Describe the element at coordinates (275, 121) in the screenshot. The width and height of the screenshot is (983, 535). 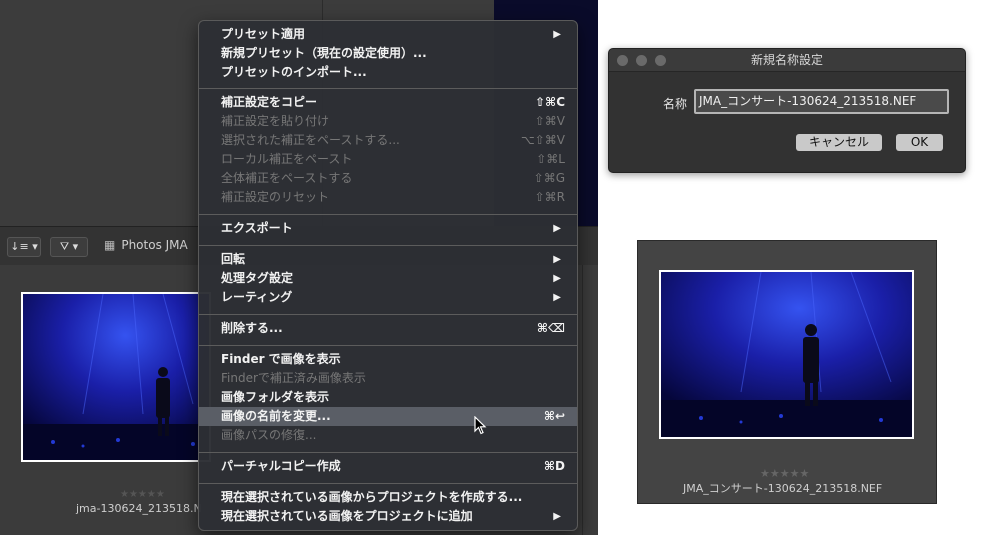
I see `menu-item-label: 補正設定を貼り付け` at that location.